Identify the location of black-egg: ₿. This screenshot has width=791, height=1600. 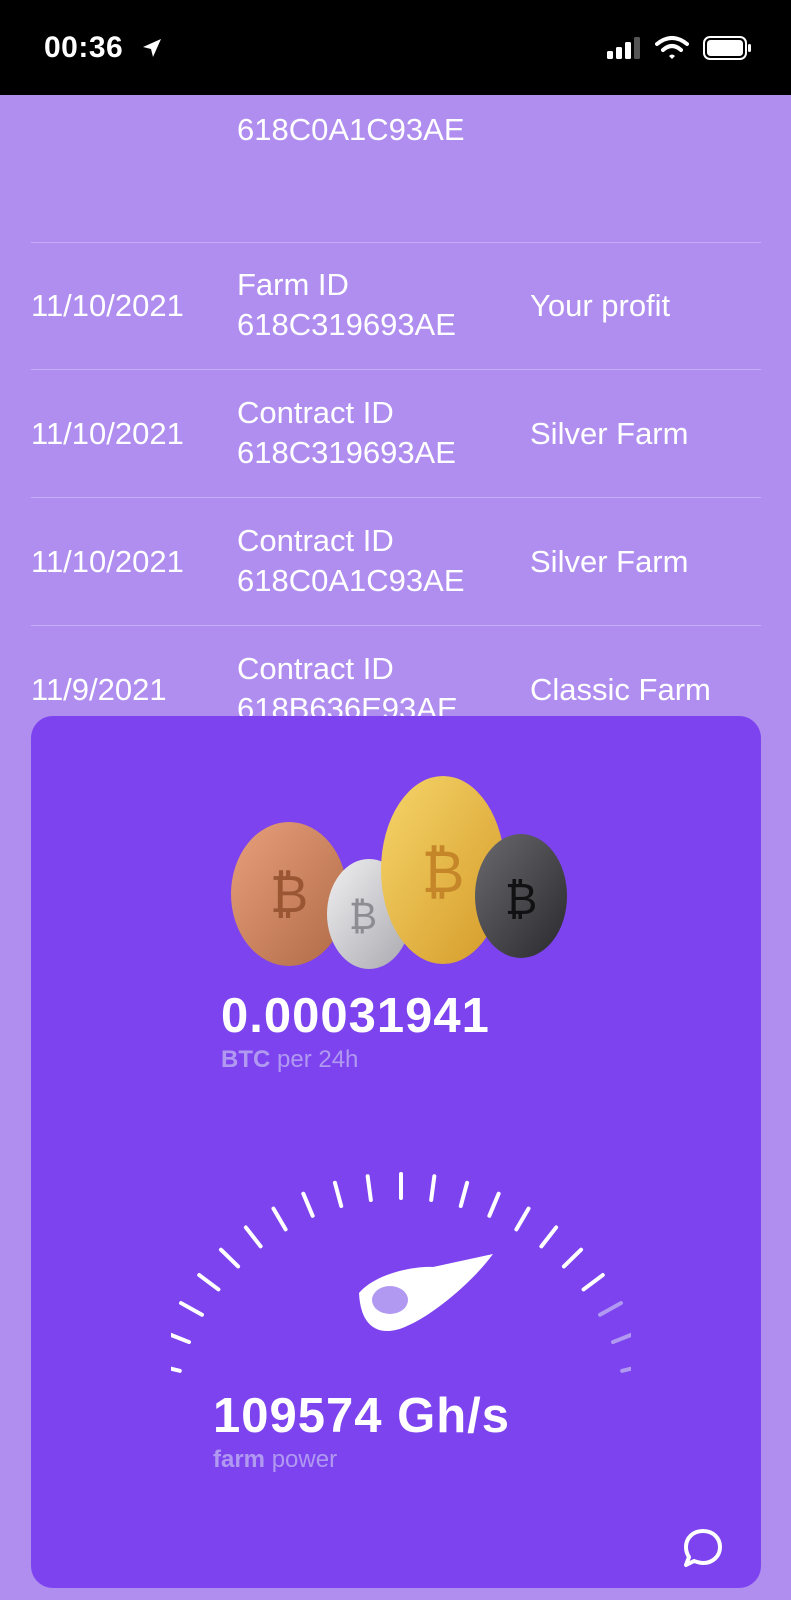
(521, 896).